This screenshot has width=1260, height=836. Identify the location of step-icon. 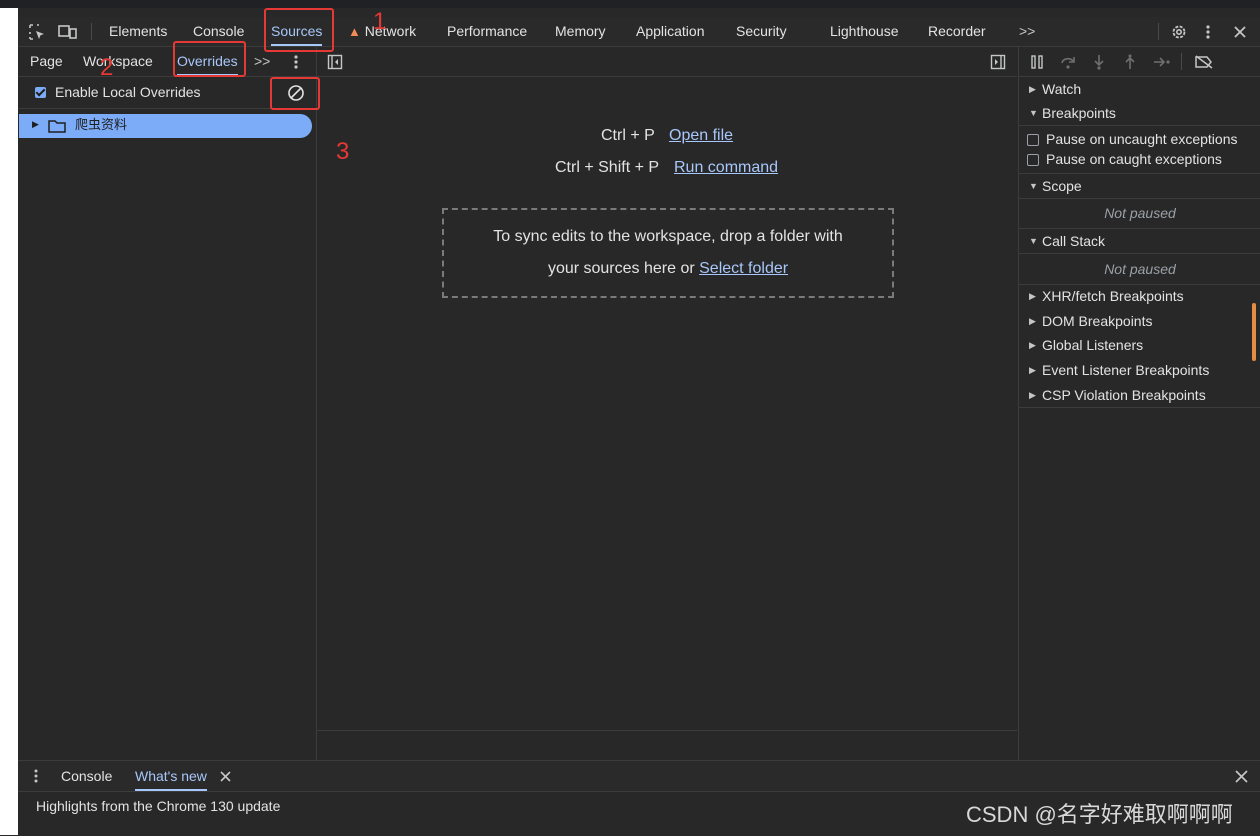
(1162, 62).